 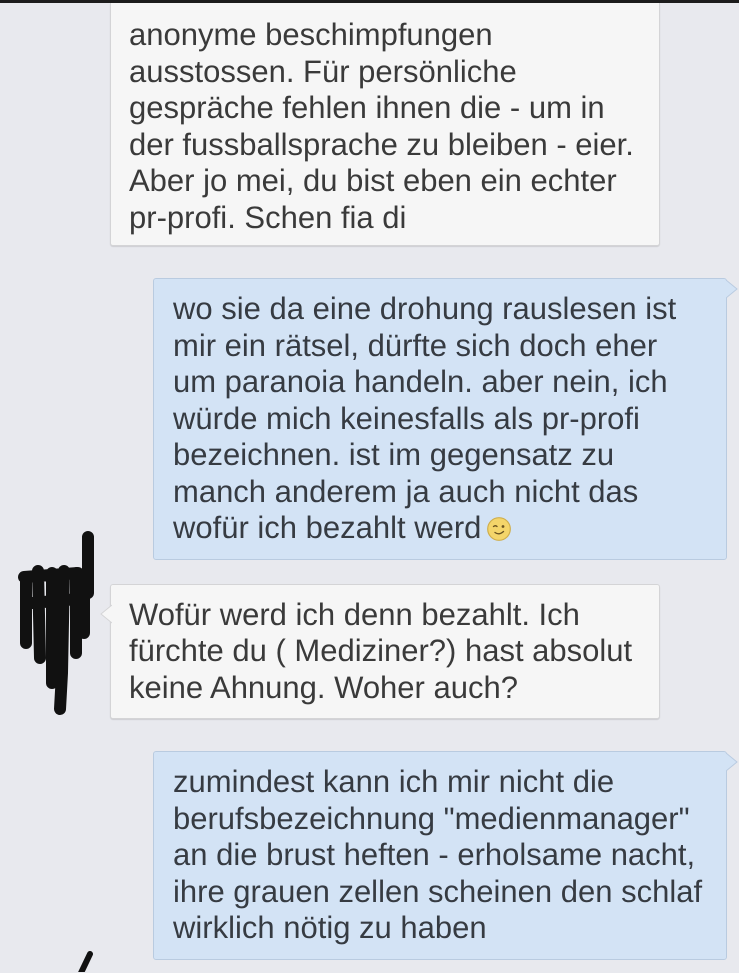 What do you see at coordinates (437, 854) in the screenshot?
I see `message-text: zumindest kann ich mir nicht die berufsbezeichnung "medienmanager" an die brust heften - erholsame nacht, ihre grauen zellen scheinen den schlaf wirklich nötig zu haben` at bounding box center [437, 854].